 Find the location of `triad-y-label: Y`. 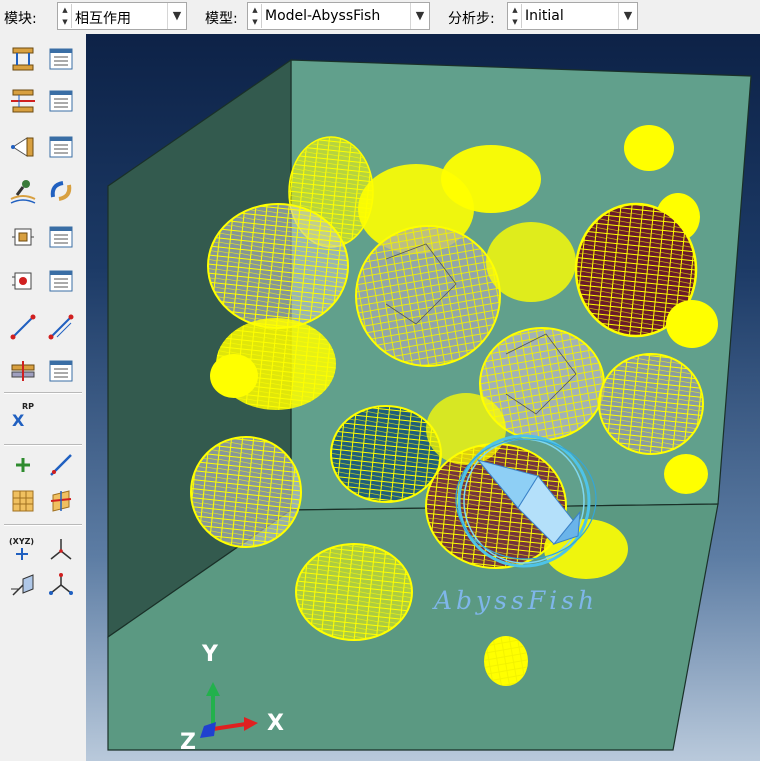

triad-y-label: Y is located at coordinates (210, 654).